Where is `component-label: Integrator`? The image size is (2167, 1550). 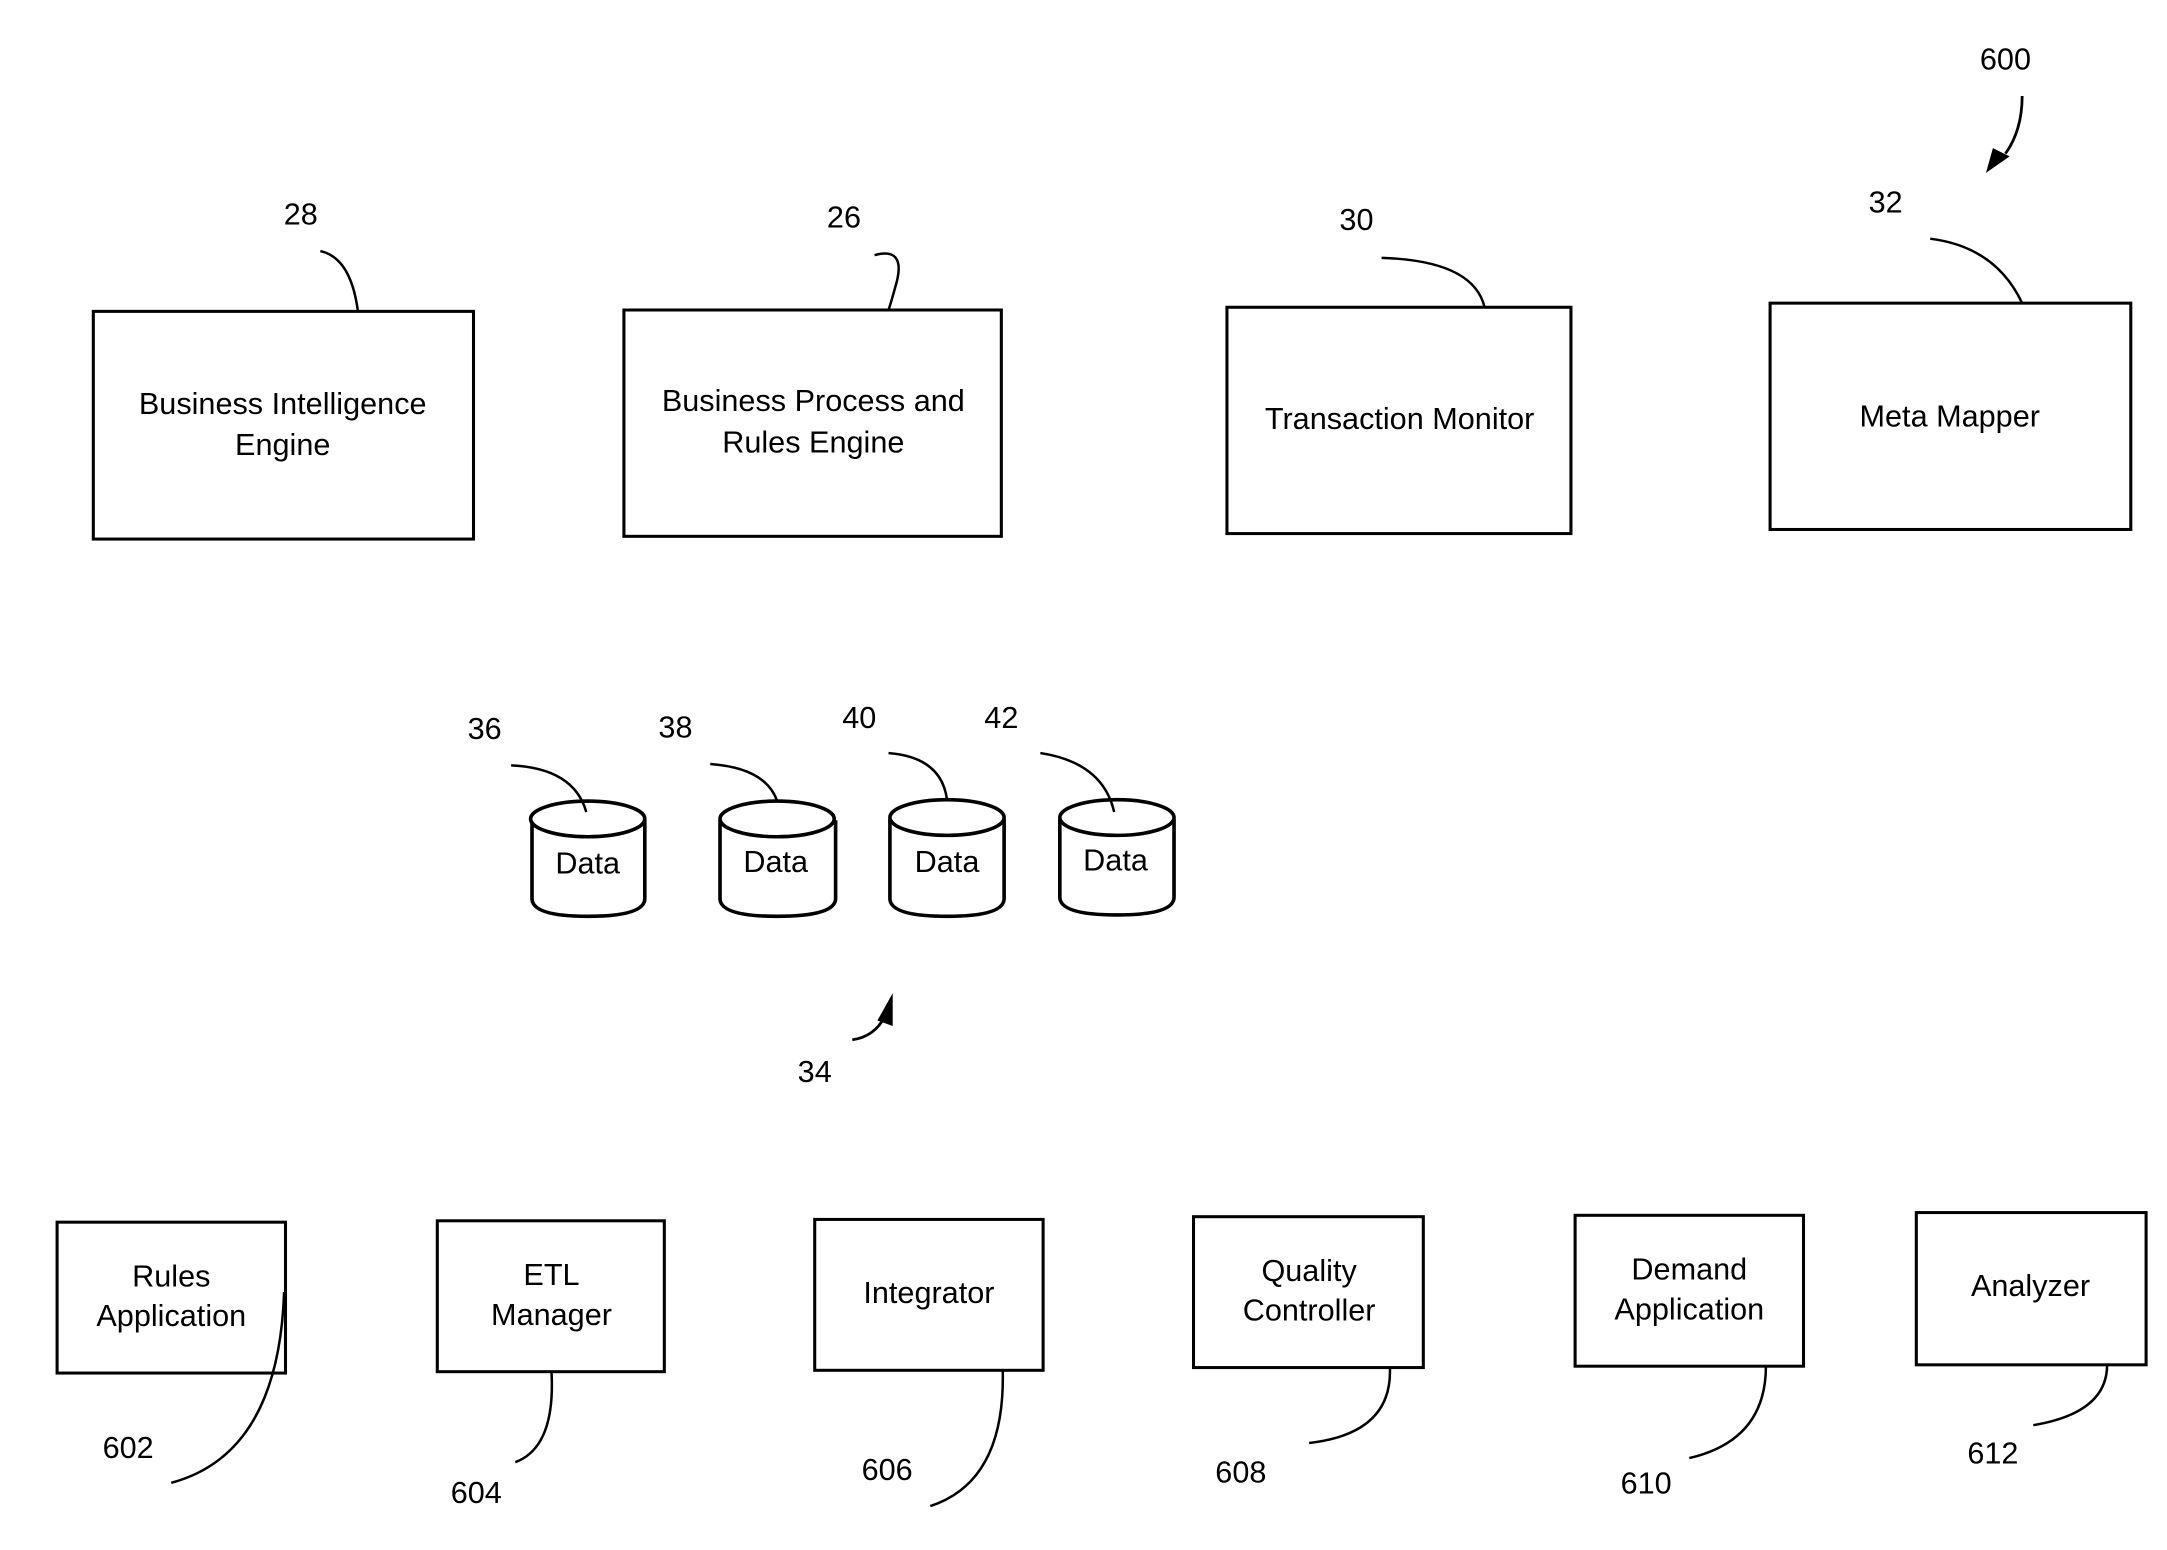 component-label: Integrator is located at coordinates (928, 1293).